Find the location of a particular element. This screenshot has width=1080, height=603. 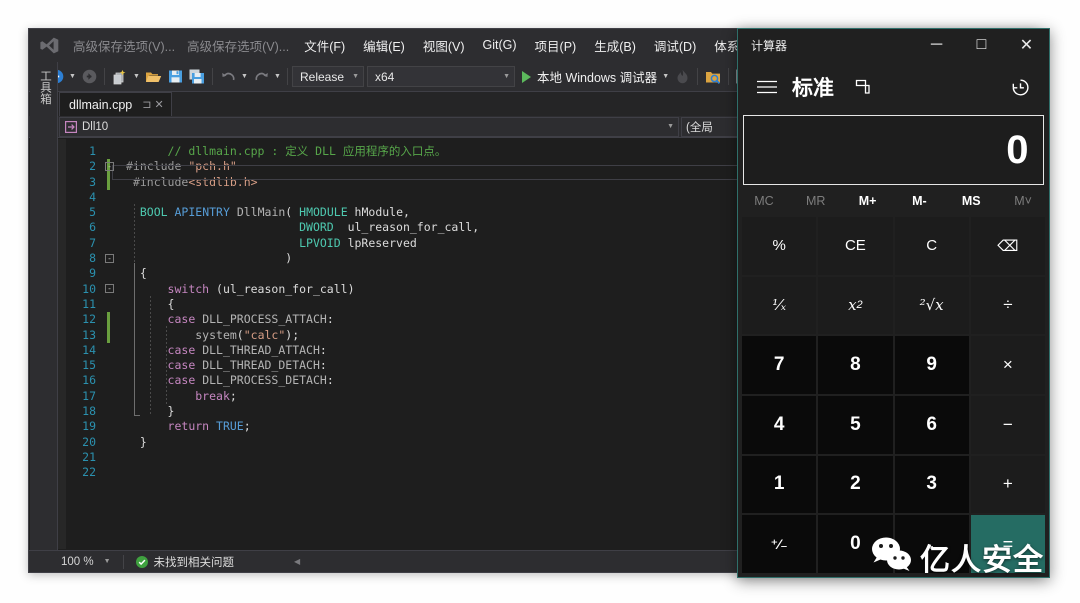

status-issue-indicator: 未找到相关问题 is located at coordinates (185, 562).